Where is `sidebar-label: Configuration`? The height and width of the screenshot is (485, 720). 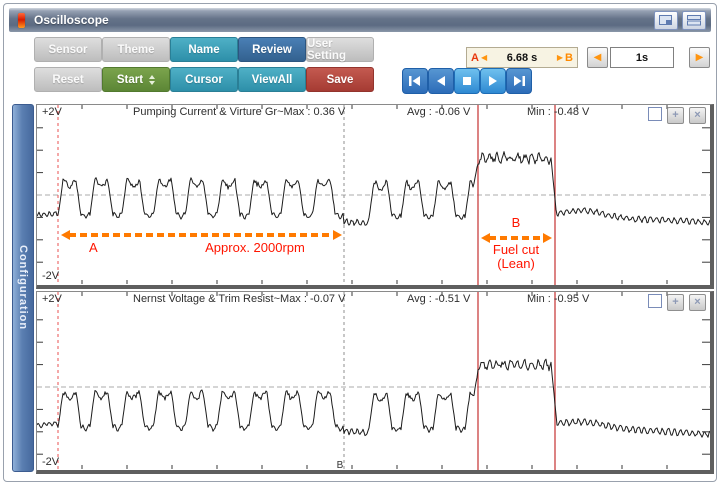
sidebar-label: Configuration is located at coordinates (23, 288).